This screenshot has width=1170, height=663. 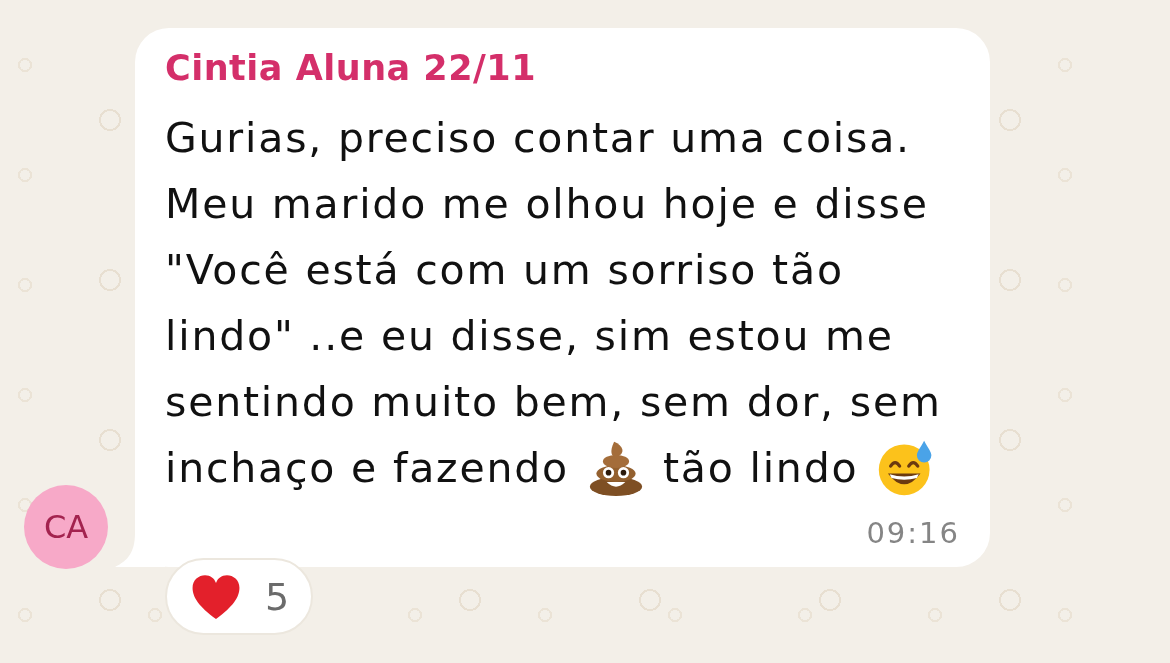 What do you see at coordinates (351, 68) in the screenshot?
I see `sender-name: Cintia Aluna 22/11` at bounding box center [351, 68].